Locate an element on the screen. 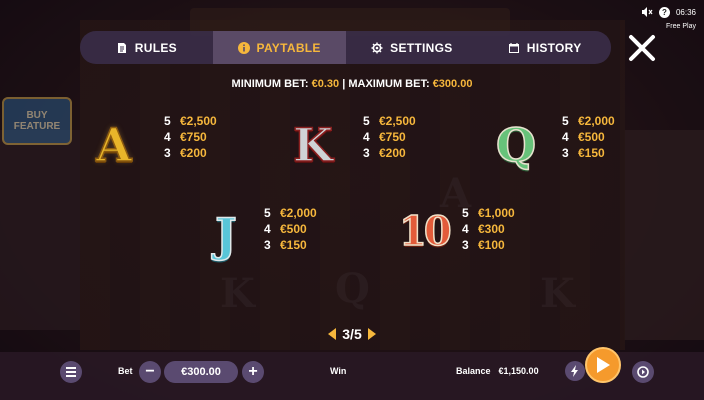 Image resolution: width=704 pixels, height=400 pixels. tab-paytable: PAYTABLE is located at coordinates (279, 47).